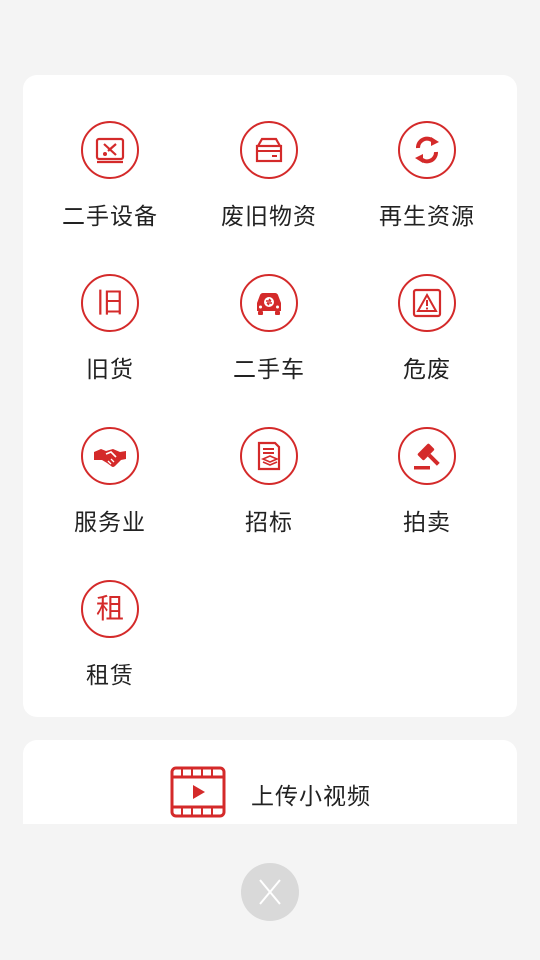  What do you see at coordinates (427, 150) in the screenshot?
I see `recycle-icon` at bounding box center [427, 150].